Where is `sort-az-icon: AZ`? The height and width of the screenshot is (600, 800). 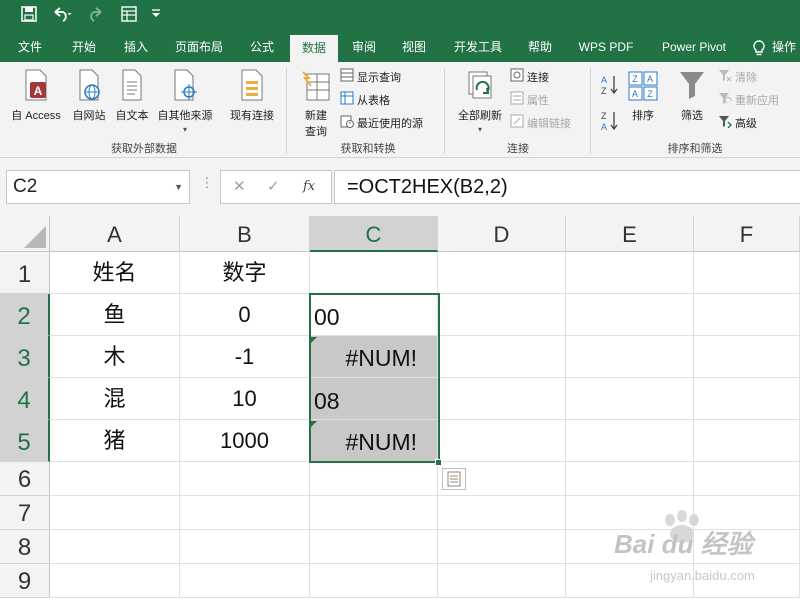 sort-az-icon: AZ is located at coordinates (609, 86).